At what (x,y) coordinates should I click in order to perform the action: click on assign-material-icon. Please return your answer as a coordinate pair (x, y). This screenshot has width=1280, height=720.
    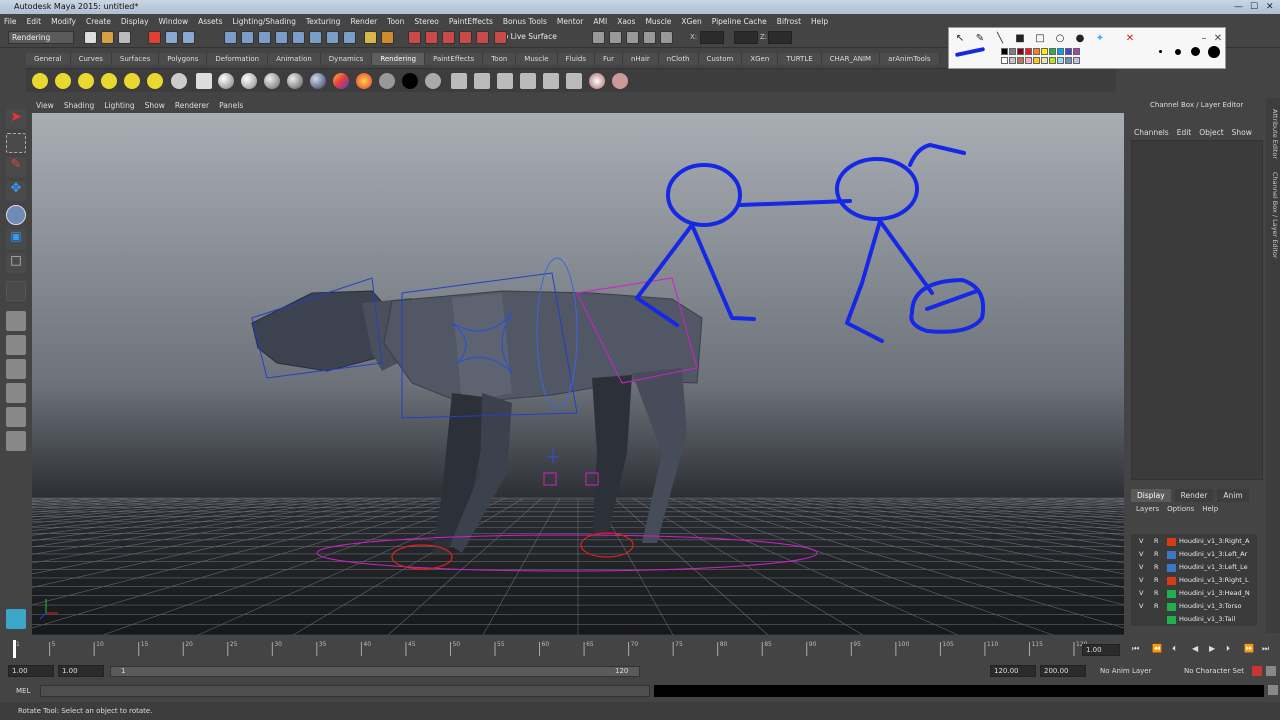
    Looking at the image, I should click on (459, 81).